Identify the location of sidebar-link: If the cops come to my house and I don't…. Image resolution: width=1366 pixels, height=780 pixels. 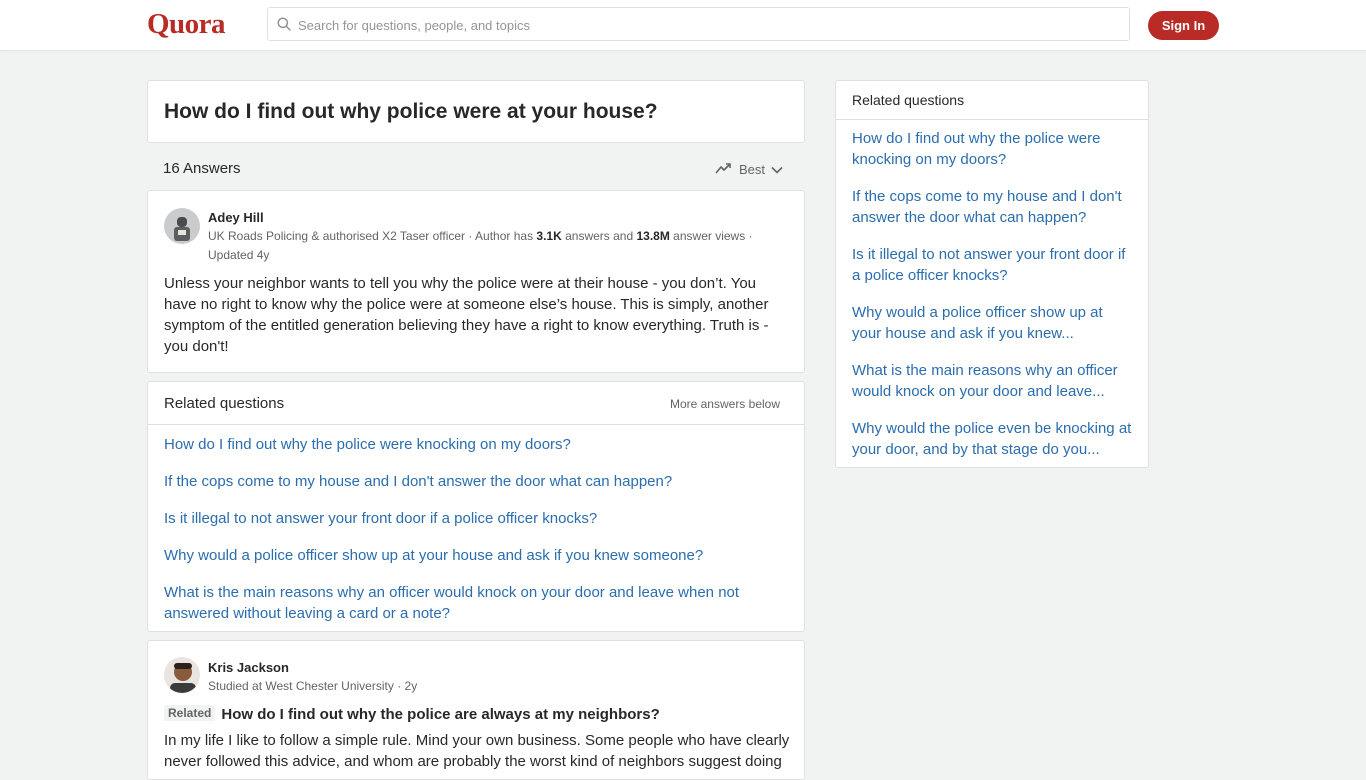
(993, 207).